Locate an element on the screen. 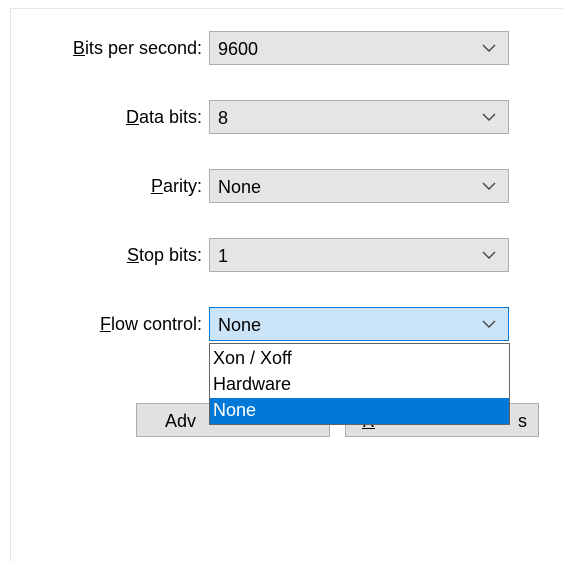 The width and height of the screenshot is (563, 562). flow-control-option-hardware: Hardware is located at coordinates (359, 385).